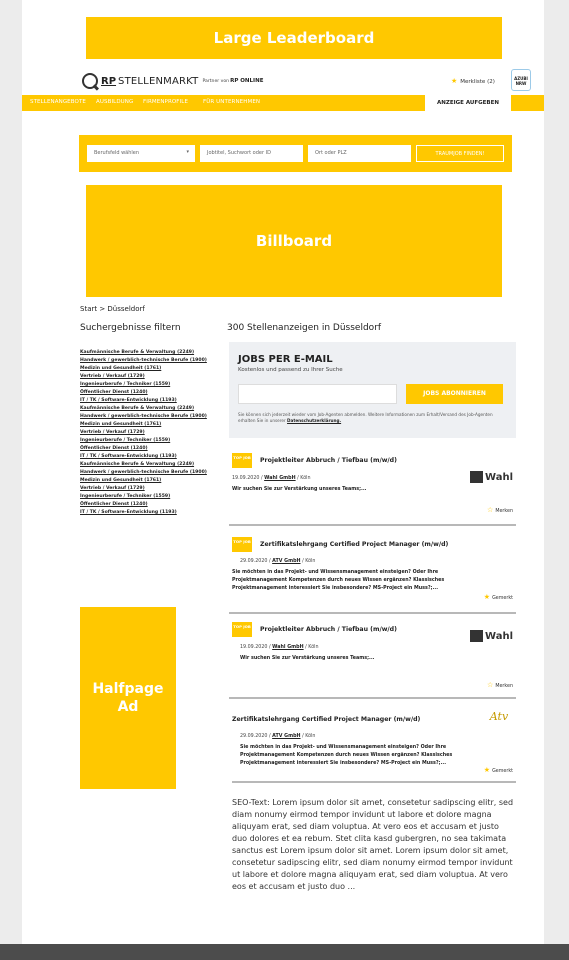 This screenshot has width=569, height=960. What do you see at coordinates (114, 102) in the screenshot?
I see `nav-ausbildung: AUSBILDUNG` at bounding box center [114, 102].